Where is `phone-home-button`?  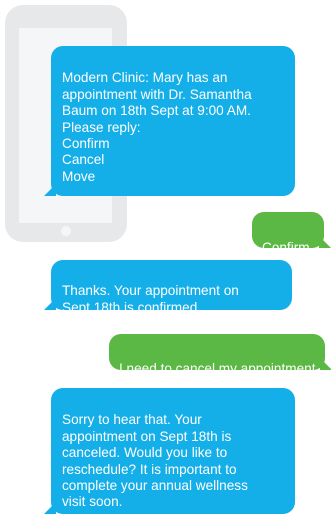 phone-home-button is located at coordinates (66, 231).